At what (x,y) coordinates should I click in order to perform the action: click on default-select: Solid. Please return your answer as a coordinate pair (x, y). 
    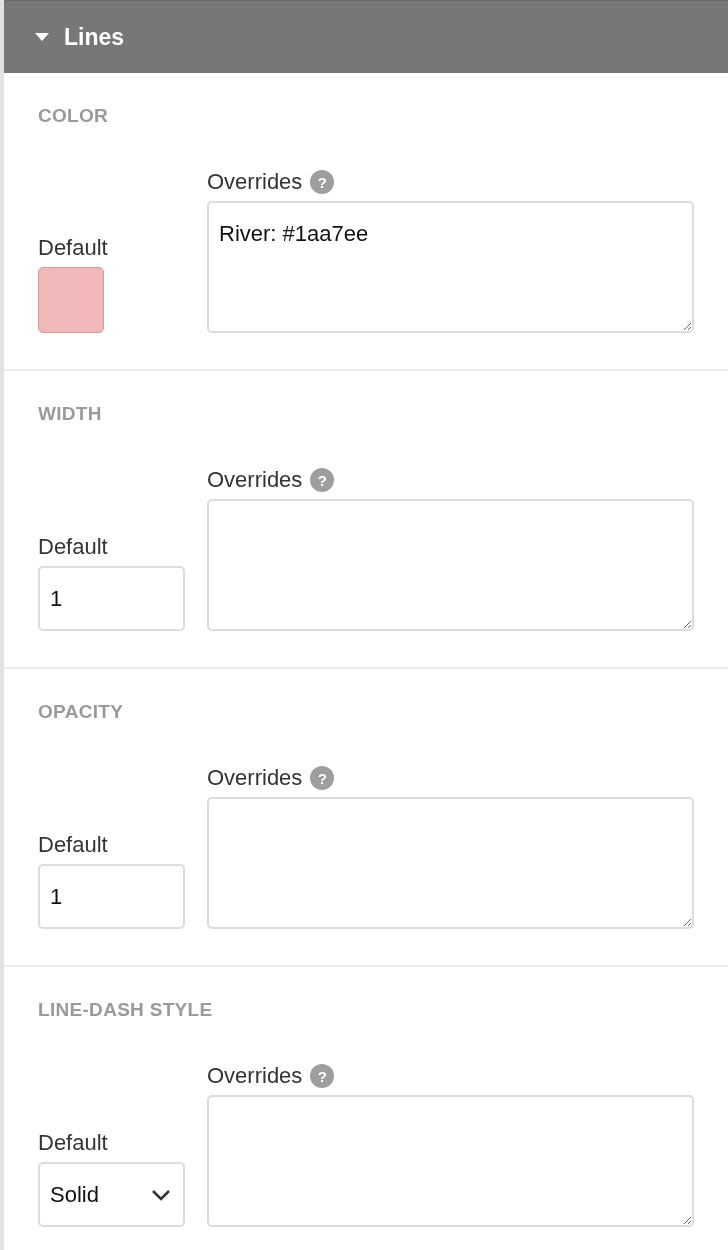
    Looking at the image, I should click on (111, 1194).